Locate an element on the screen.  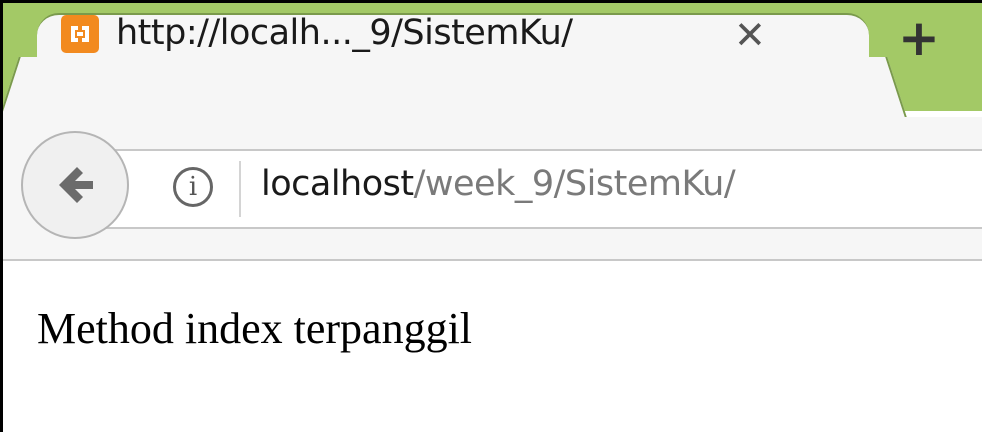
close-icon: ✕ is located at coordinates (750, 35).